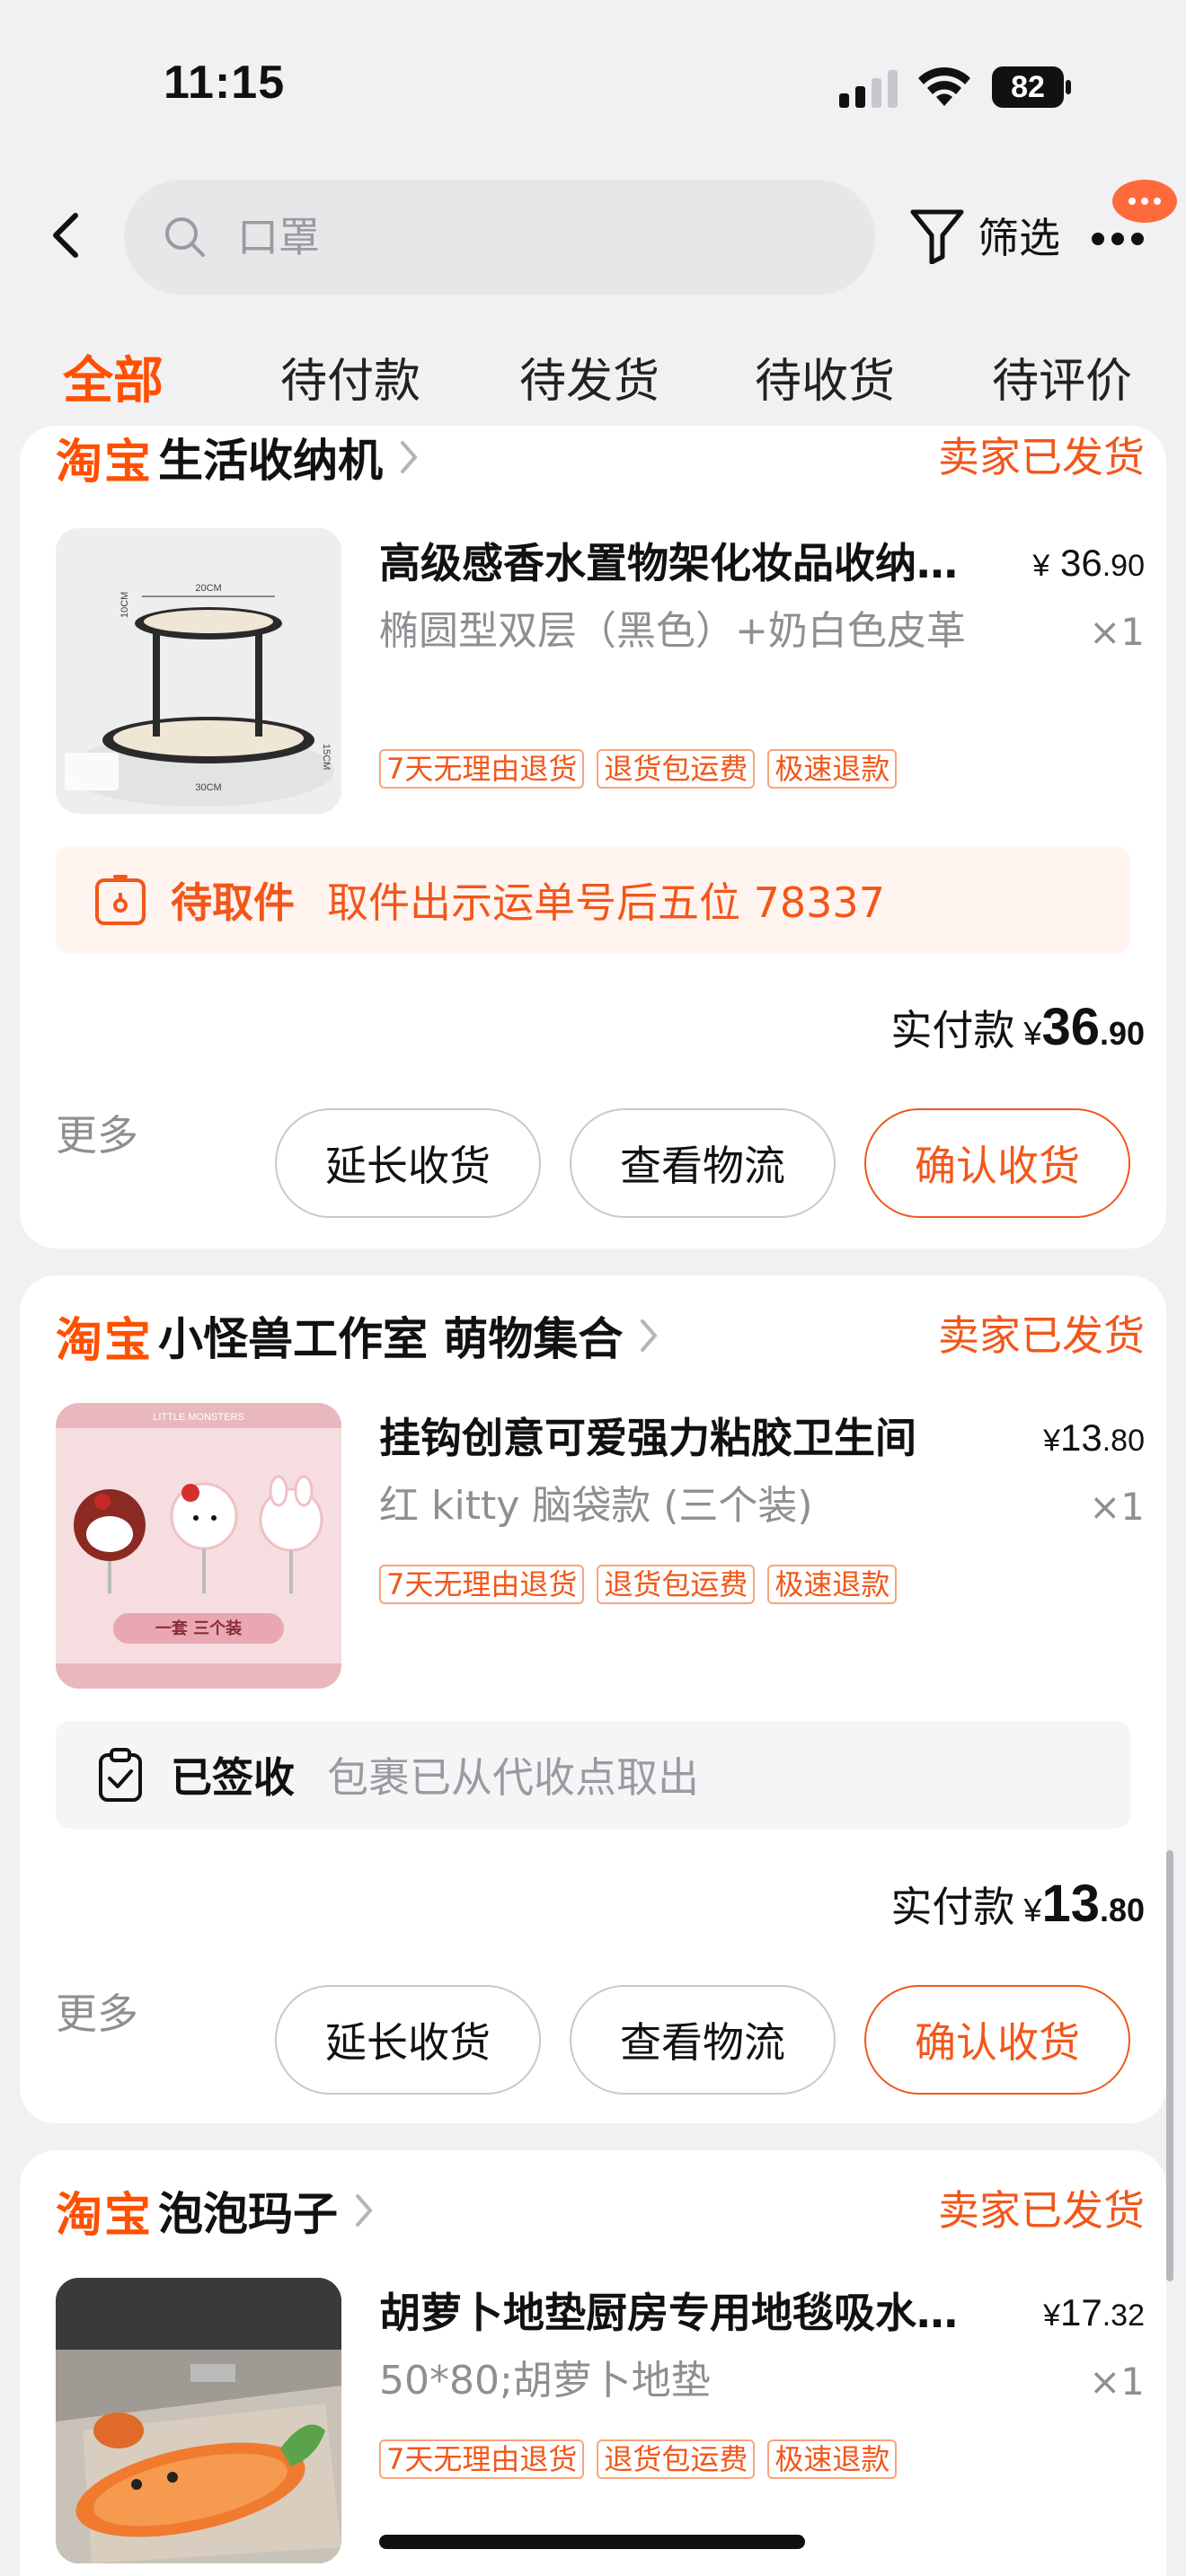 The height and width of the screenshot is (2576, 1186). Describe the element at coordinates (233, 902) in the screenshot. I see `pickup-label: 待取件` at that location.